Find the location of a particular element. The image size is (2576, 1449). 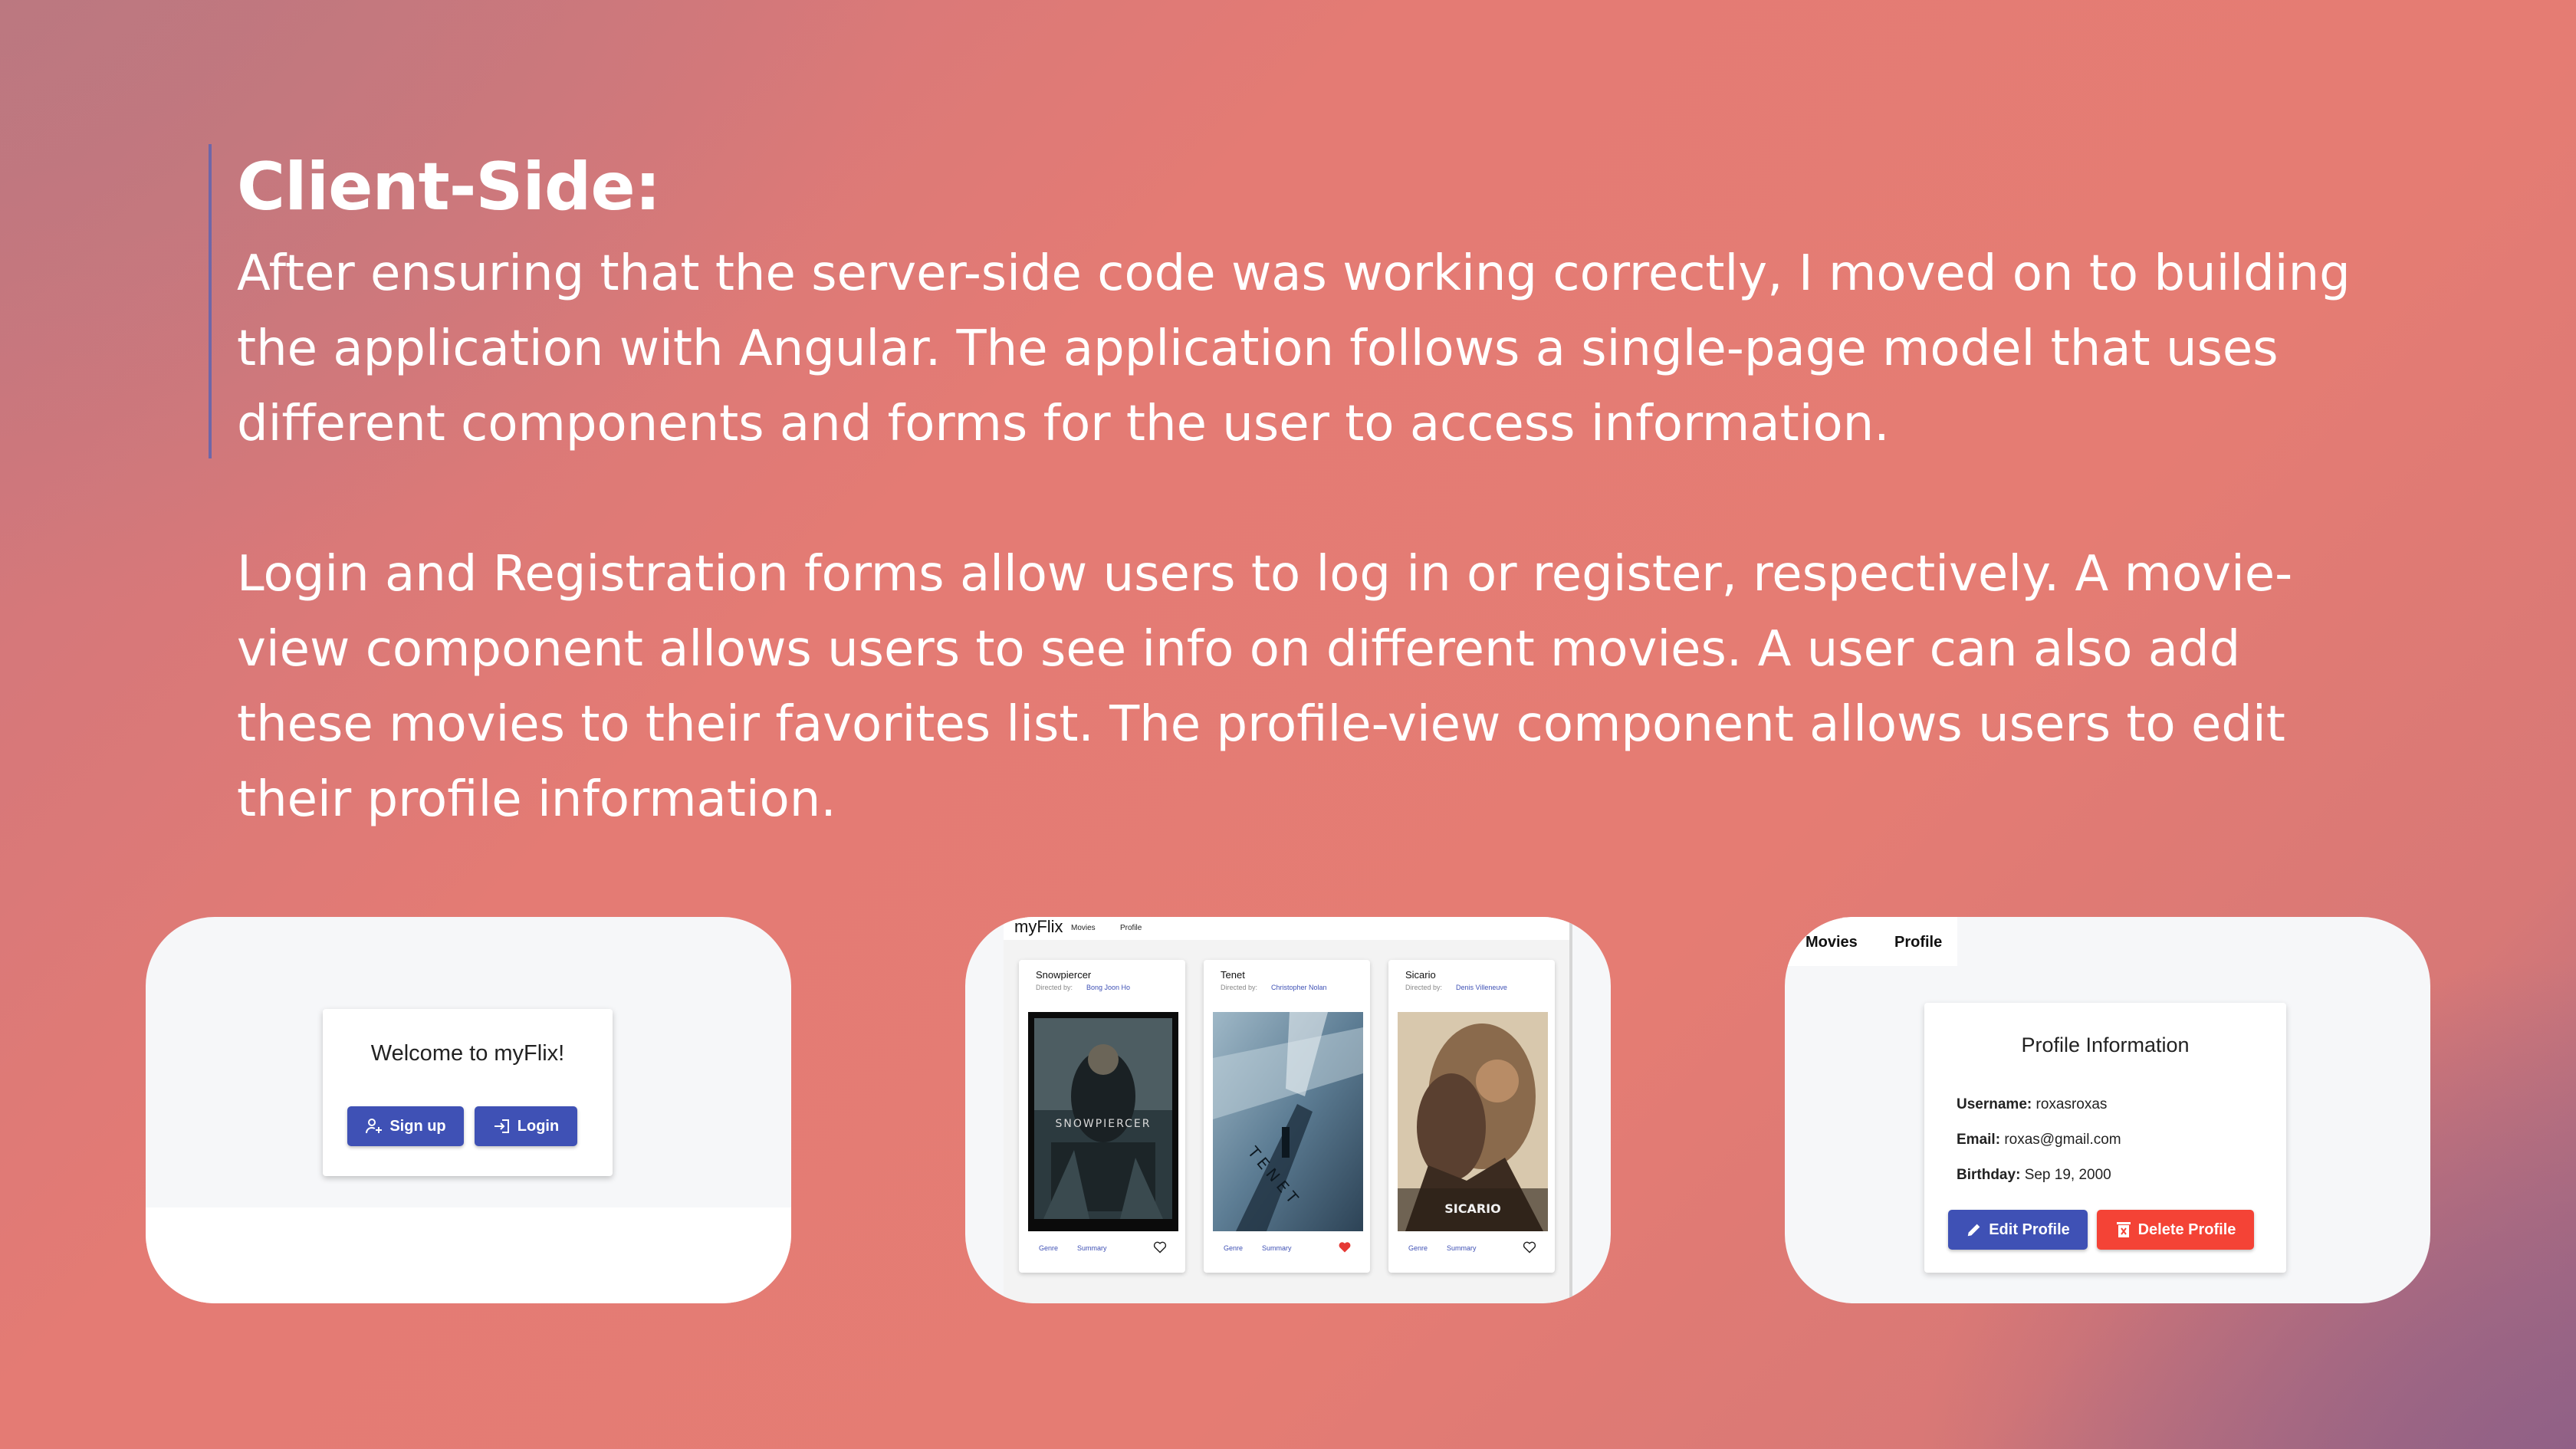

username-label: Username: is located at coordinates (1995, 1104).